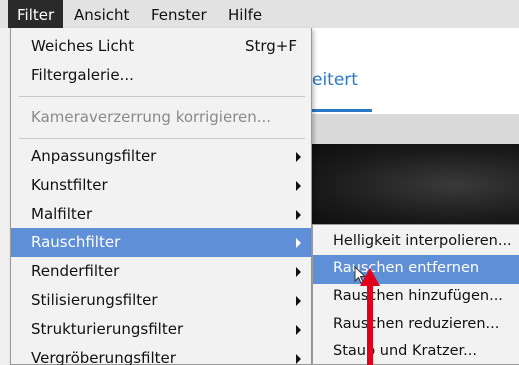 This screenshot has height=365, width=519. What do you see at coordinates (94, 300) in the screenshot?
I see `menu-item-label: Stilisierungsfilter` at bounding box center [94, 300].